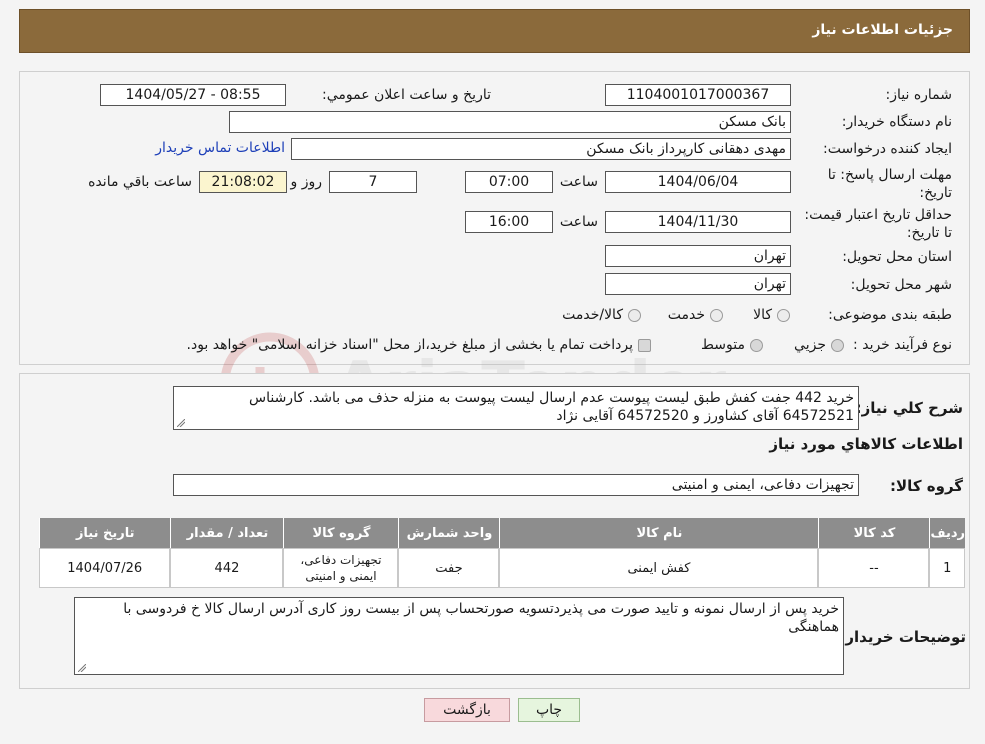 The height and width of the screenshot is (744, 985). Describe the element at coordinates (882, 30) in the screenshot. I see `page-title: جزئیات اطلاعات نیاز` at that location.